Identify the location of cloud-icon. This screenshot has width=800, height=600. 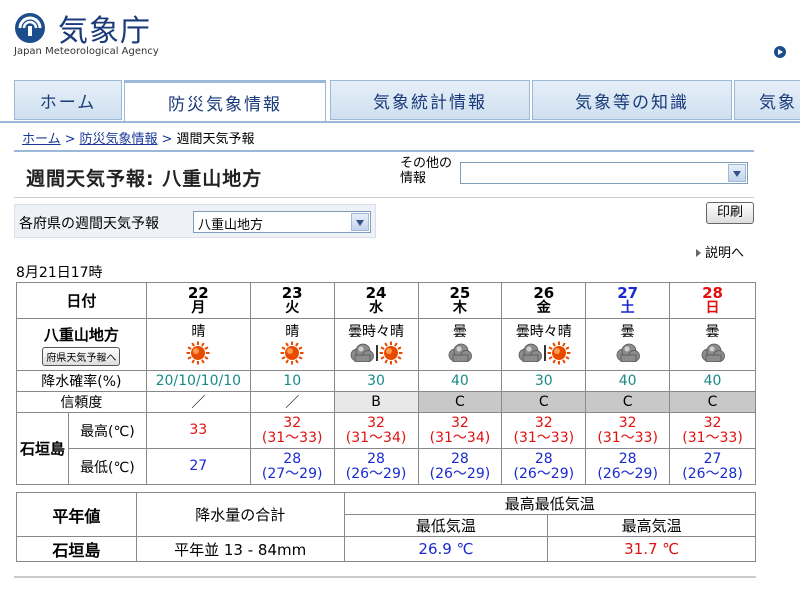
(530, 352).